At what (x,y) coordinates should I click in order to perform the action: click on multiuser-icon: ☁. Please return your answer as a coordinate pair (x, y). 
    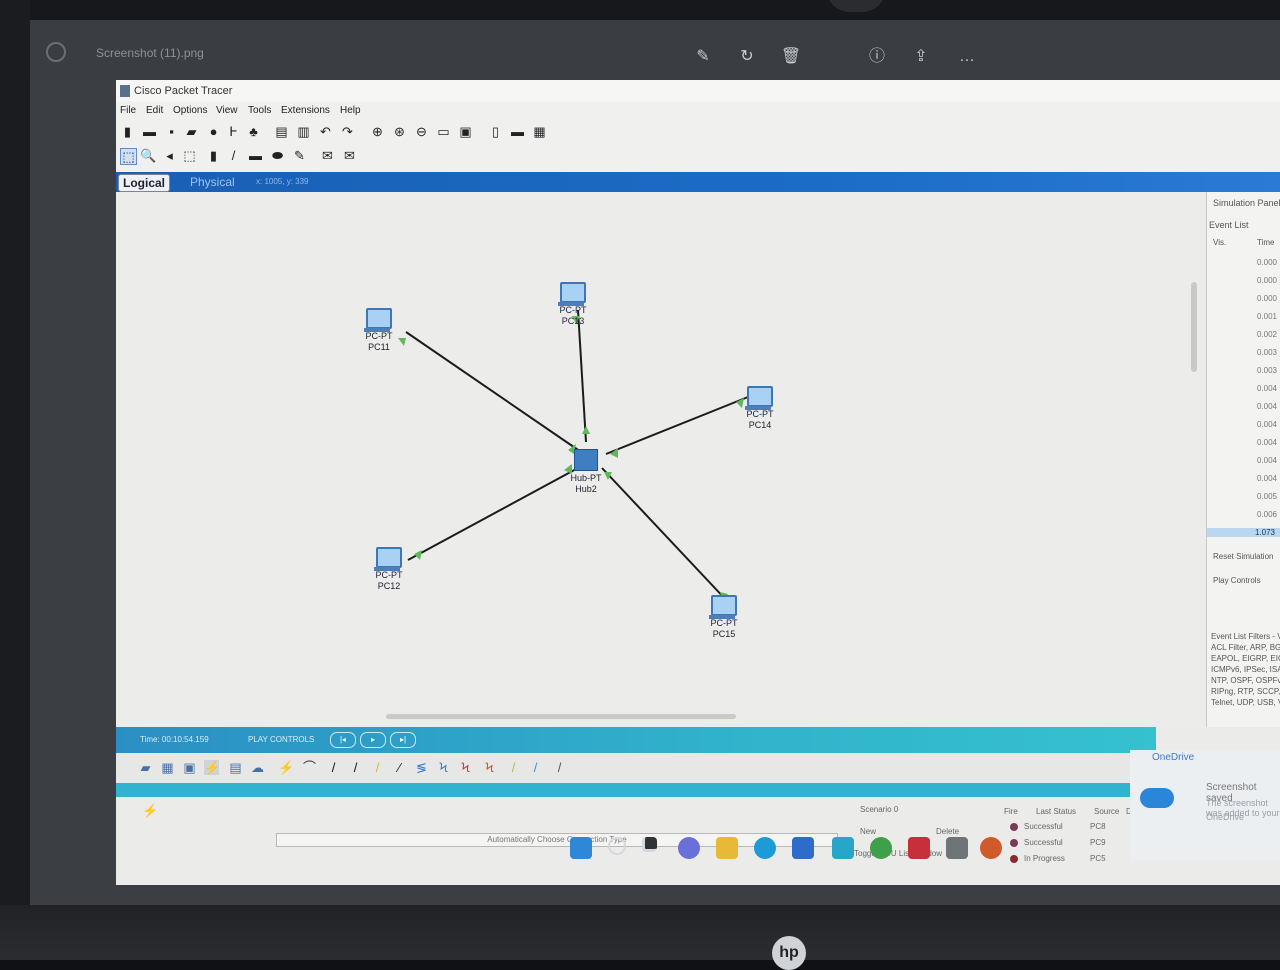
    Looking at the image, I should click on (257, 767).